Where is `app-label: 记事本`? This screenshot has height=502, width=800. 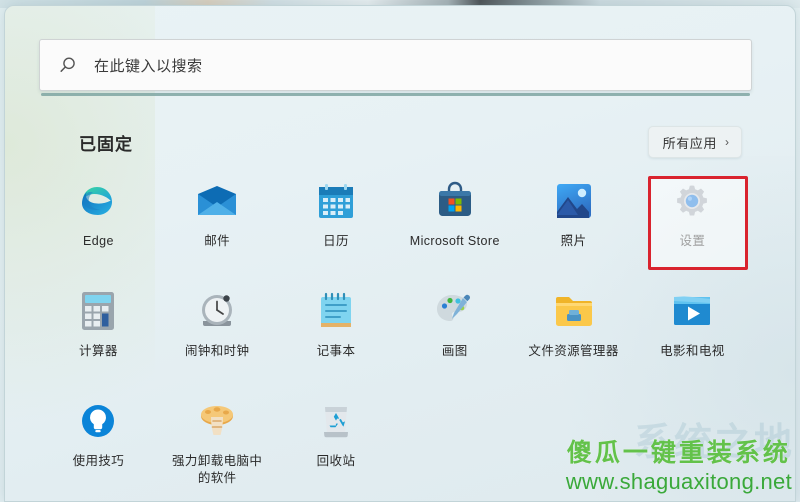
app-label: 记事本 is located at coordinates (336, 351).